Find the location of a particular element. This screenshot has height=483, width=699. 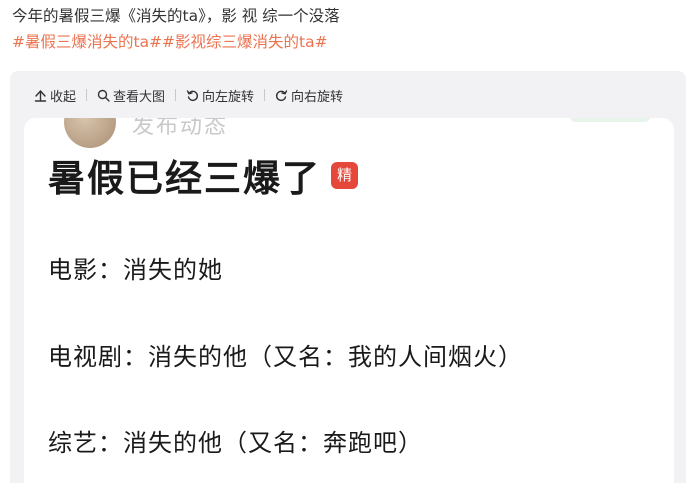

entry-movie: 电影：消失的她 is located at coordinates (135, 270).